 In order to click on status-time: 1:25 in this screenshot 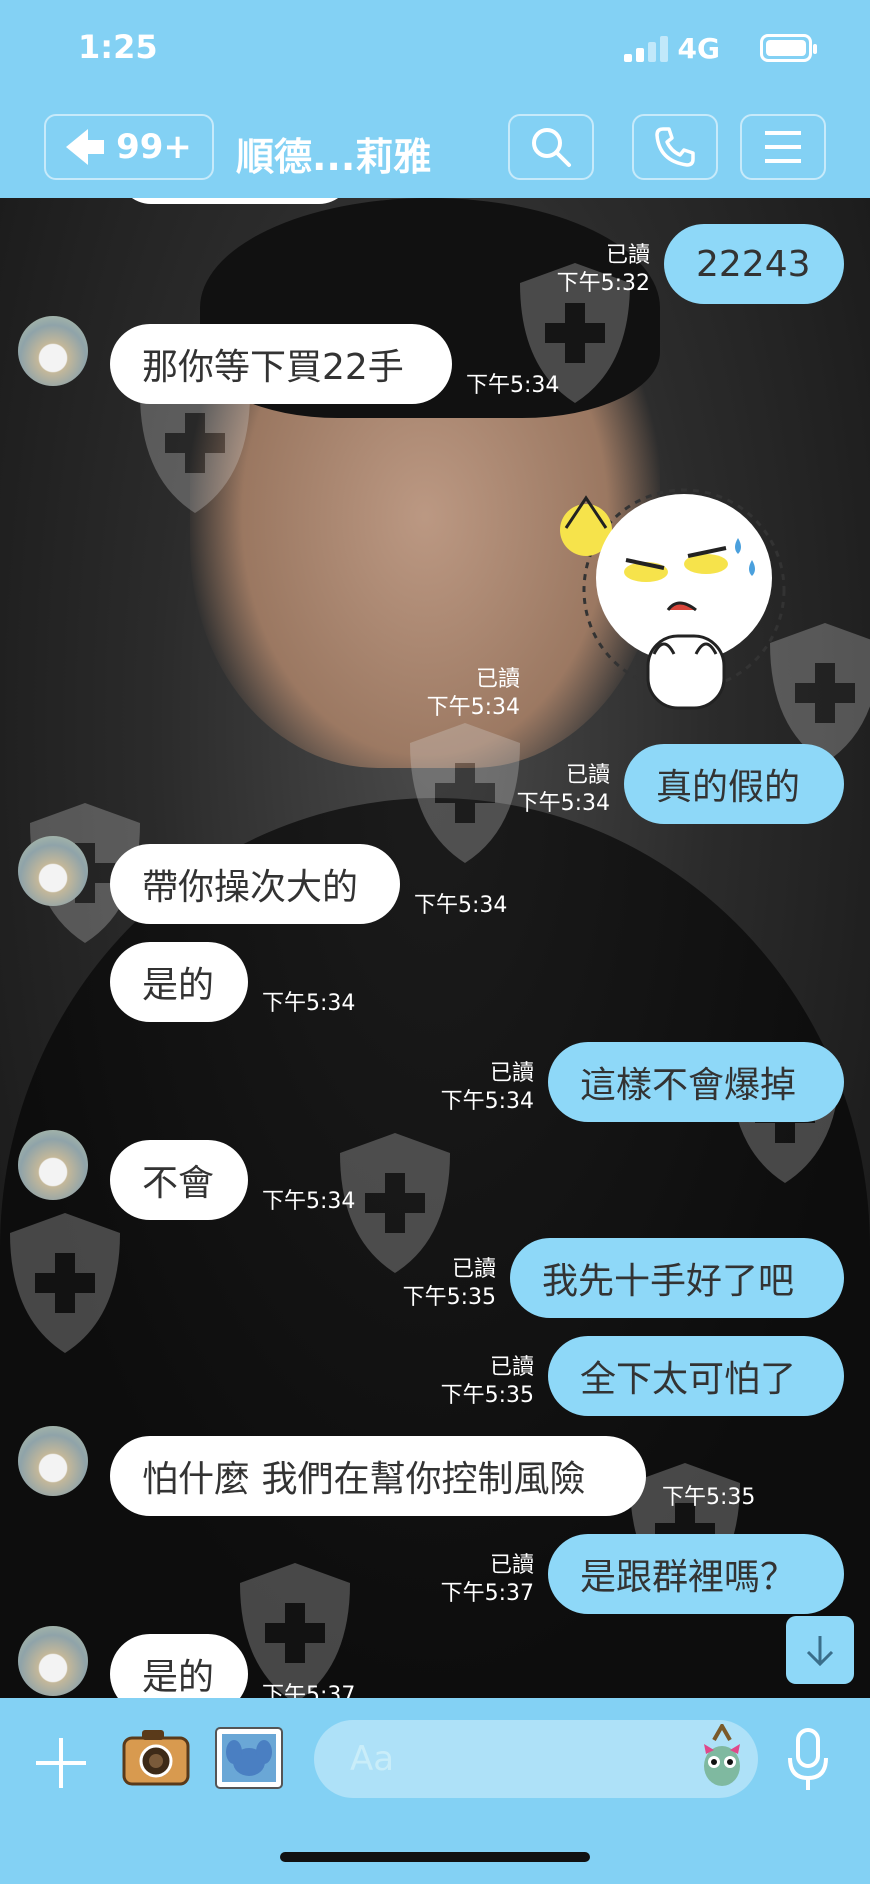, I will do `click(118, 47)`.